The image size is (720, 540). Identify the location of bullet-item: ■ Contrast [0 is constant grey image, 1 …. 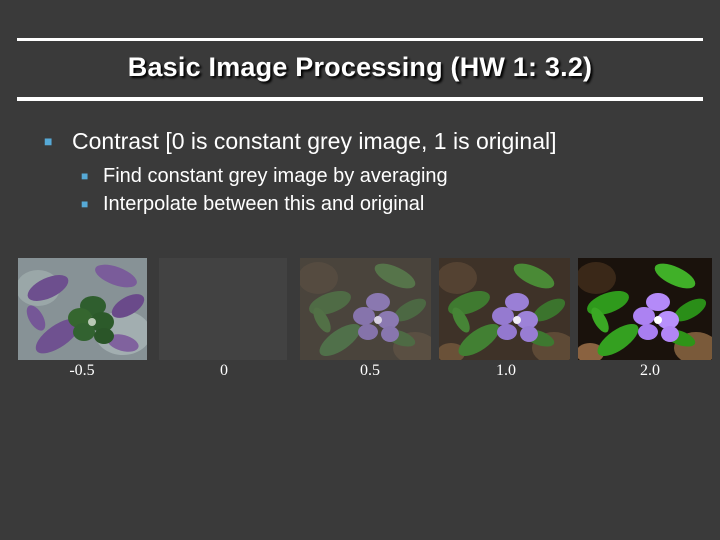
(374, 142).